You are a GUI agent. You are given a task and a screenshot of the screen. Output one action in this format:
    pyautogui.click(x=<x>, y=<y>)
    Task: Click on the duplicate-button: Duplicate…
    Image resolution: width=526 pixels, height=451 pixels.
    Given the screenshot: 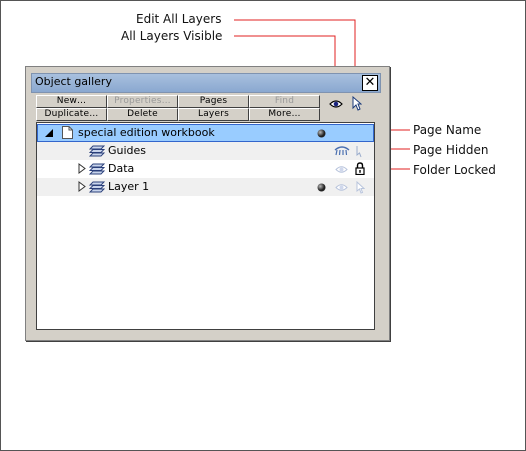 What is the action you would take?
    pyautogui.click(x=71, y=114)
    